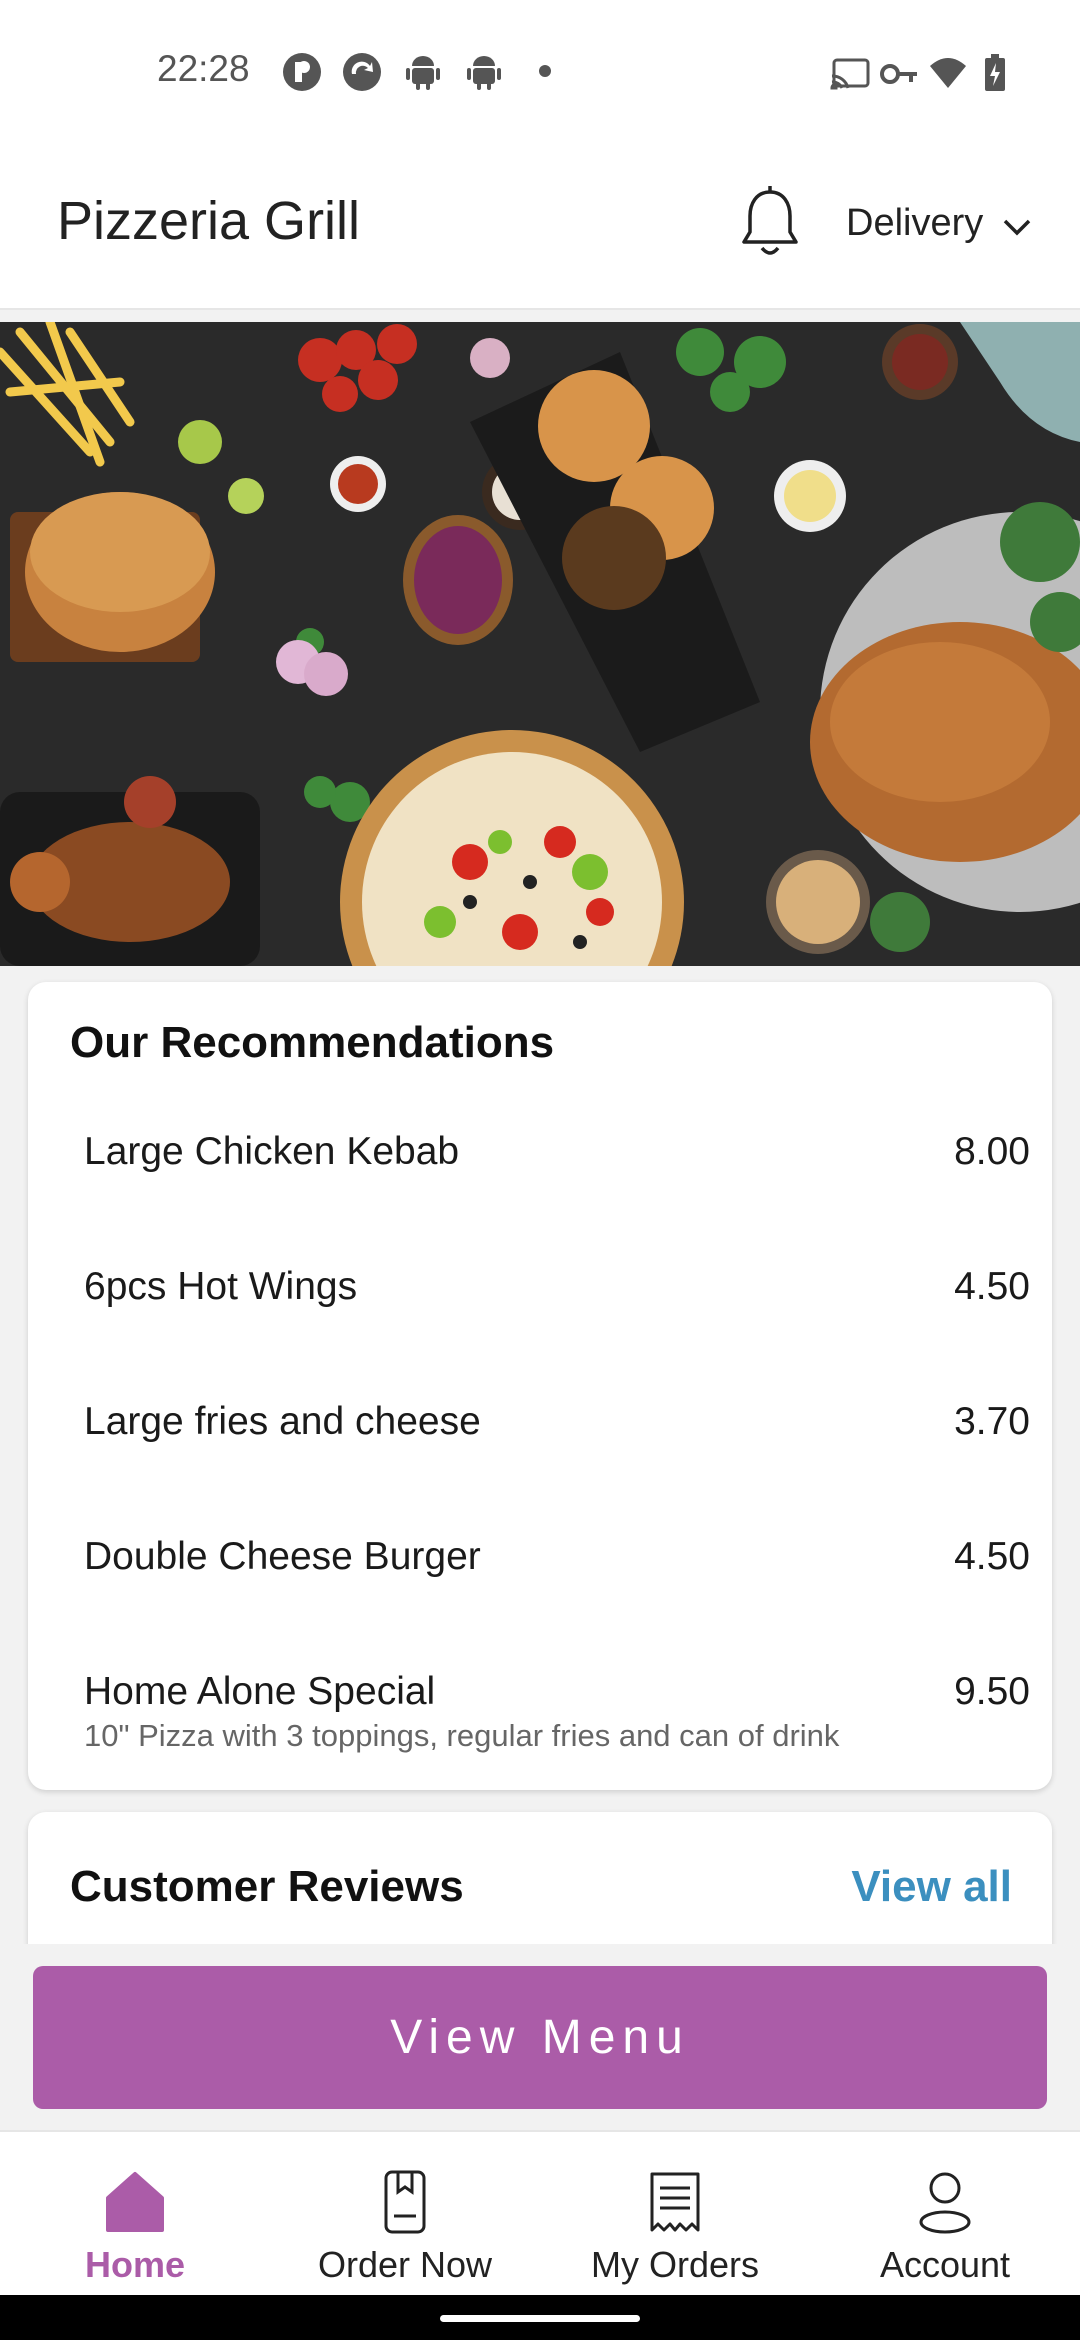  Describe the element at coordinates (135, 2202) in the screenshot. I see `home-icon` at that location.